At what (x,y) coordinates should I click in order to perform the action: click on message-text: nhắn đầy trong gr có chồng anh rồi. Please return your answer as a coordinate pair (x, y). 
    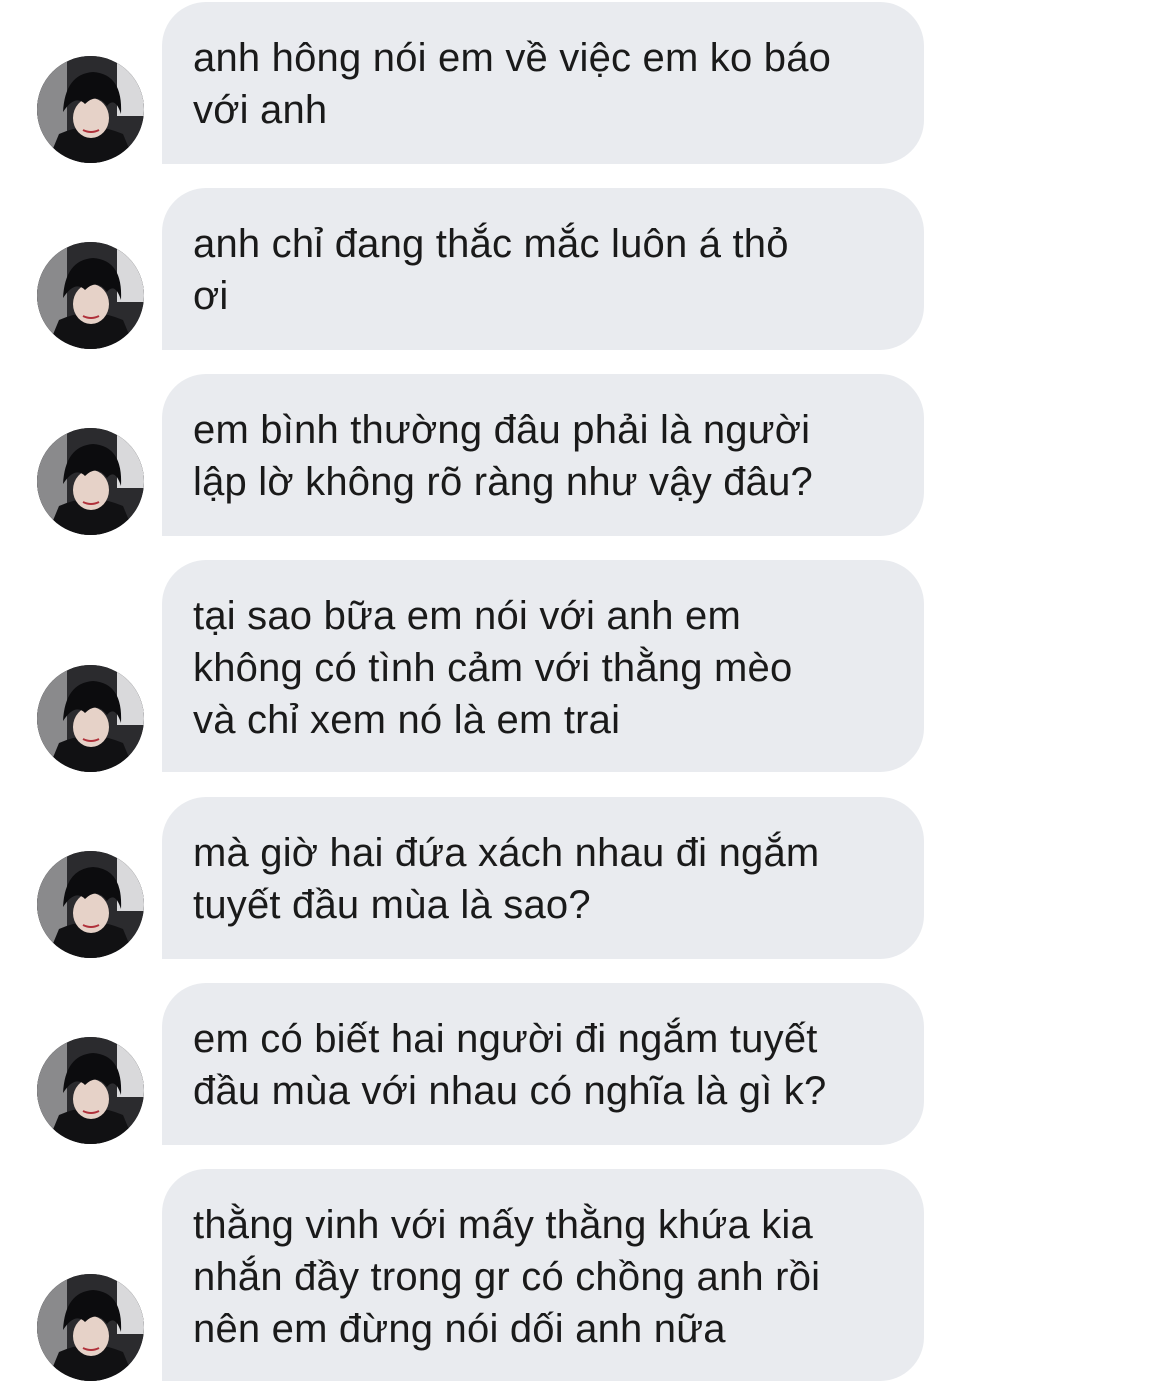
    Looking at the image, I should click on (507, 1277).